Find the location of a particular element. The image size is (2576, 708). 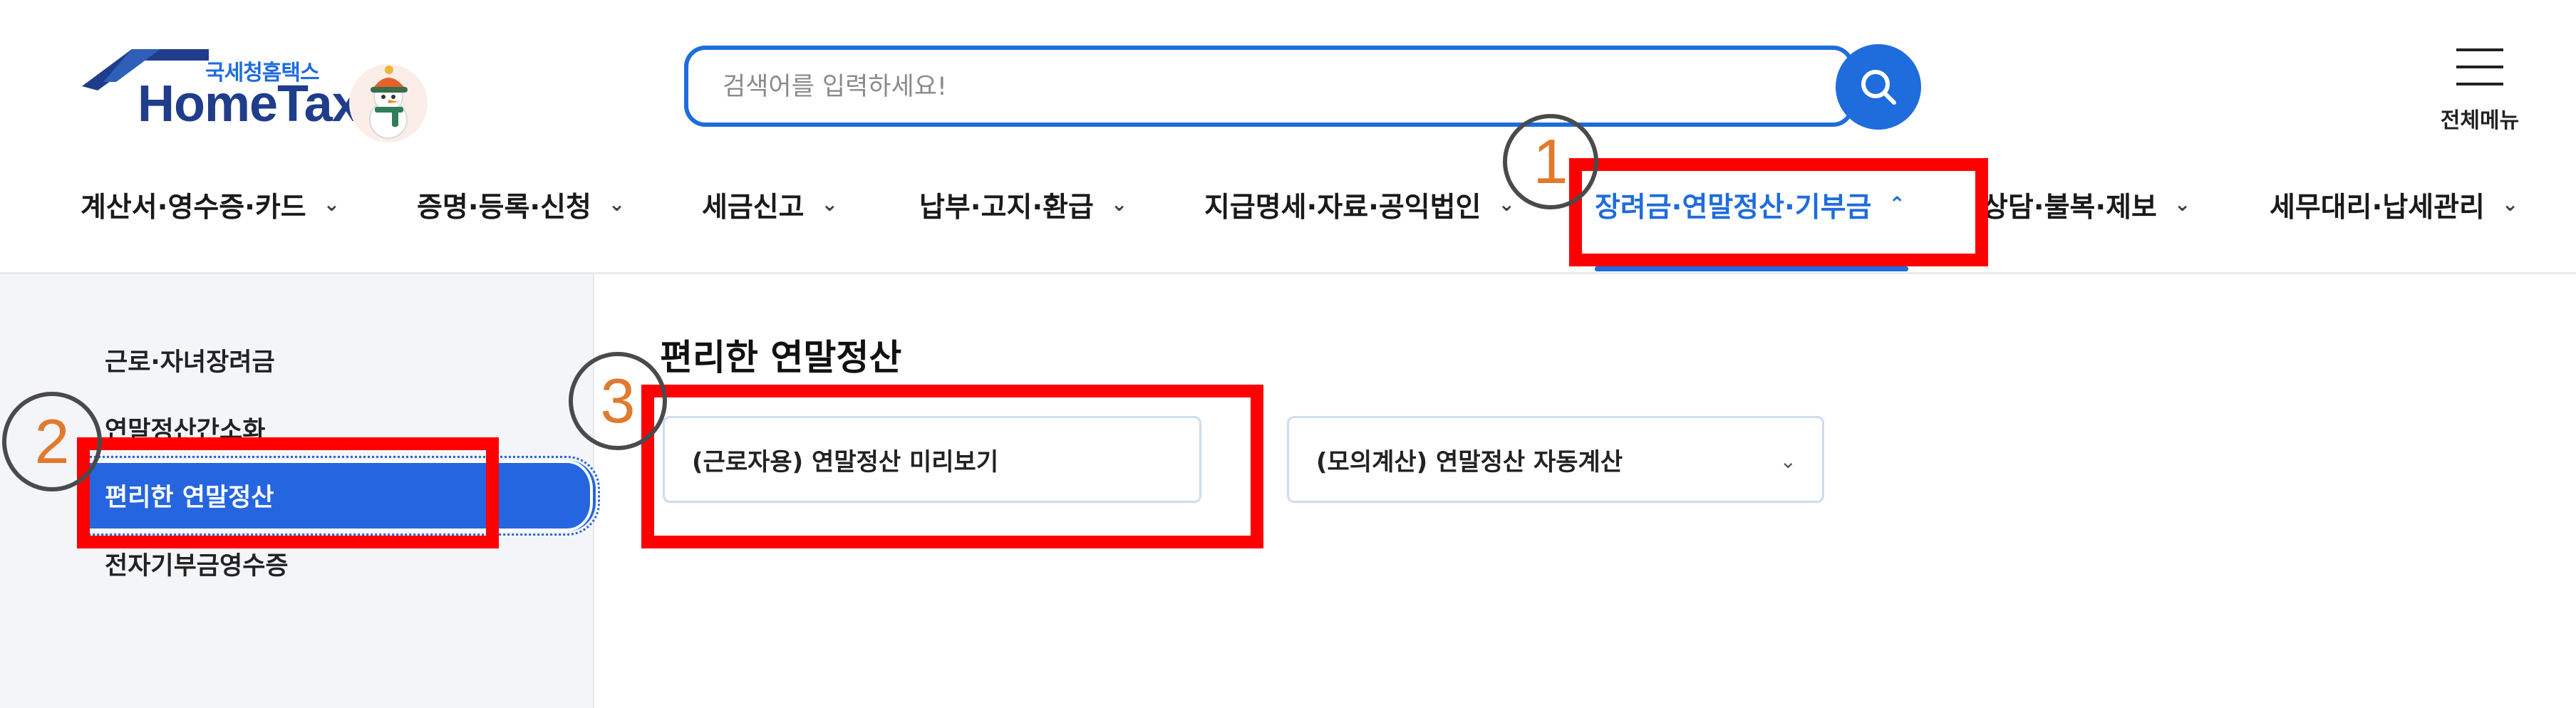

step-number-2: 2 is located at coordinates (52, 442).